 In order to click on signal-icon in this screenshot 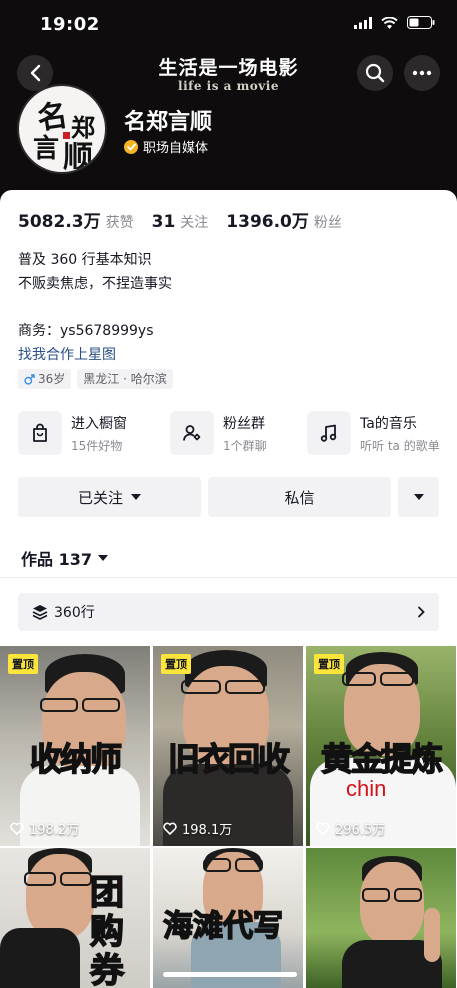, I will do `click(363, 22)`.